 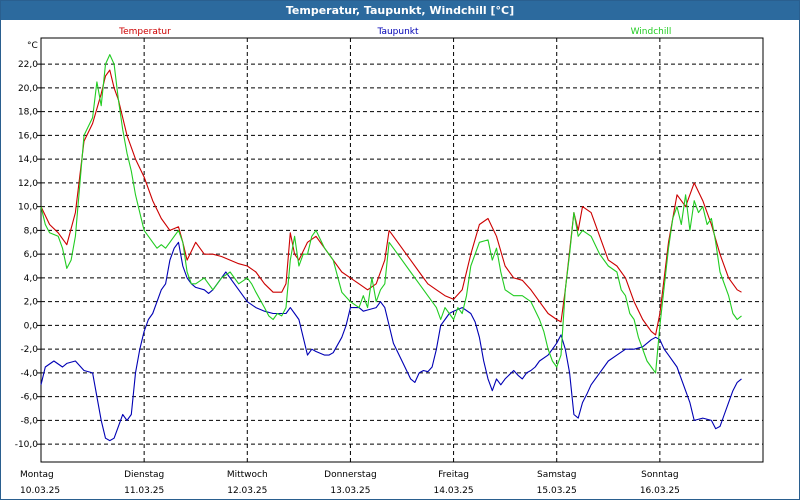 I want to click on y-tick-label: 4,0, so click(x=31, y=279).